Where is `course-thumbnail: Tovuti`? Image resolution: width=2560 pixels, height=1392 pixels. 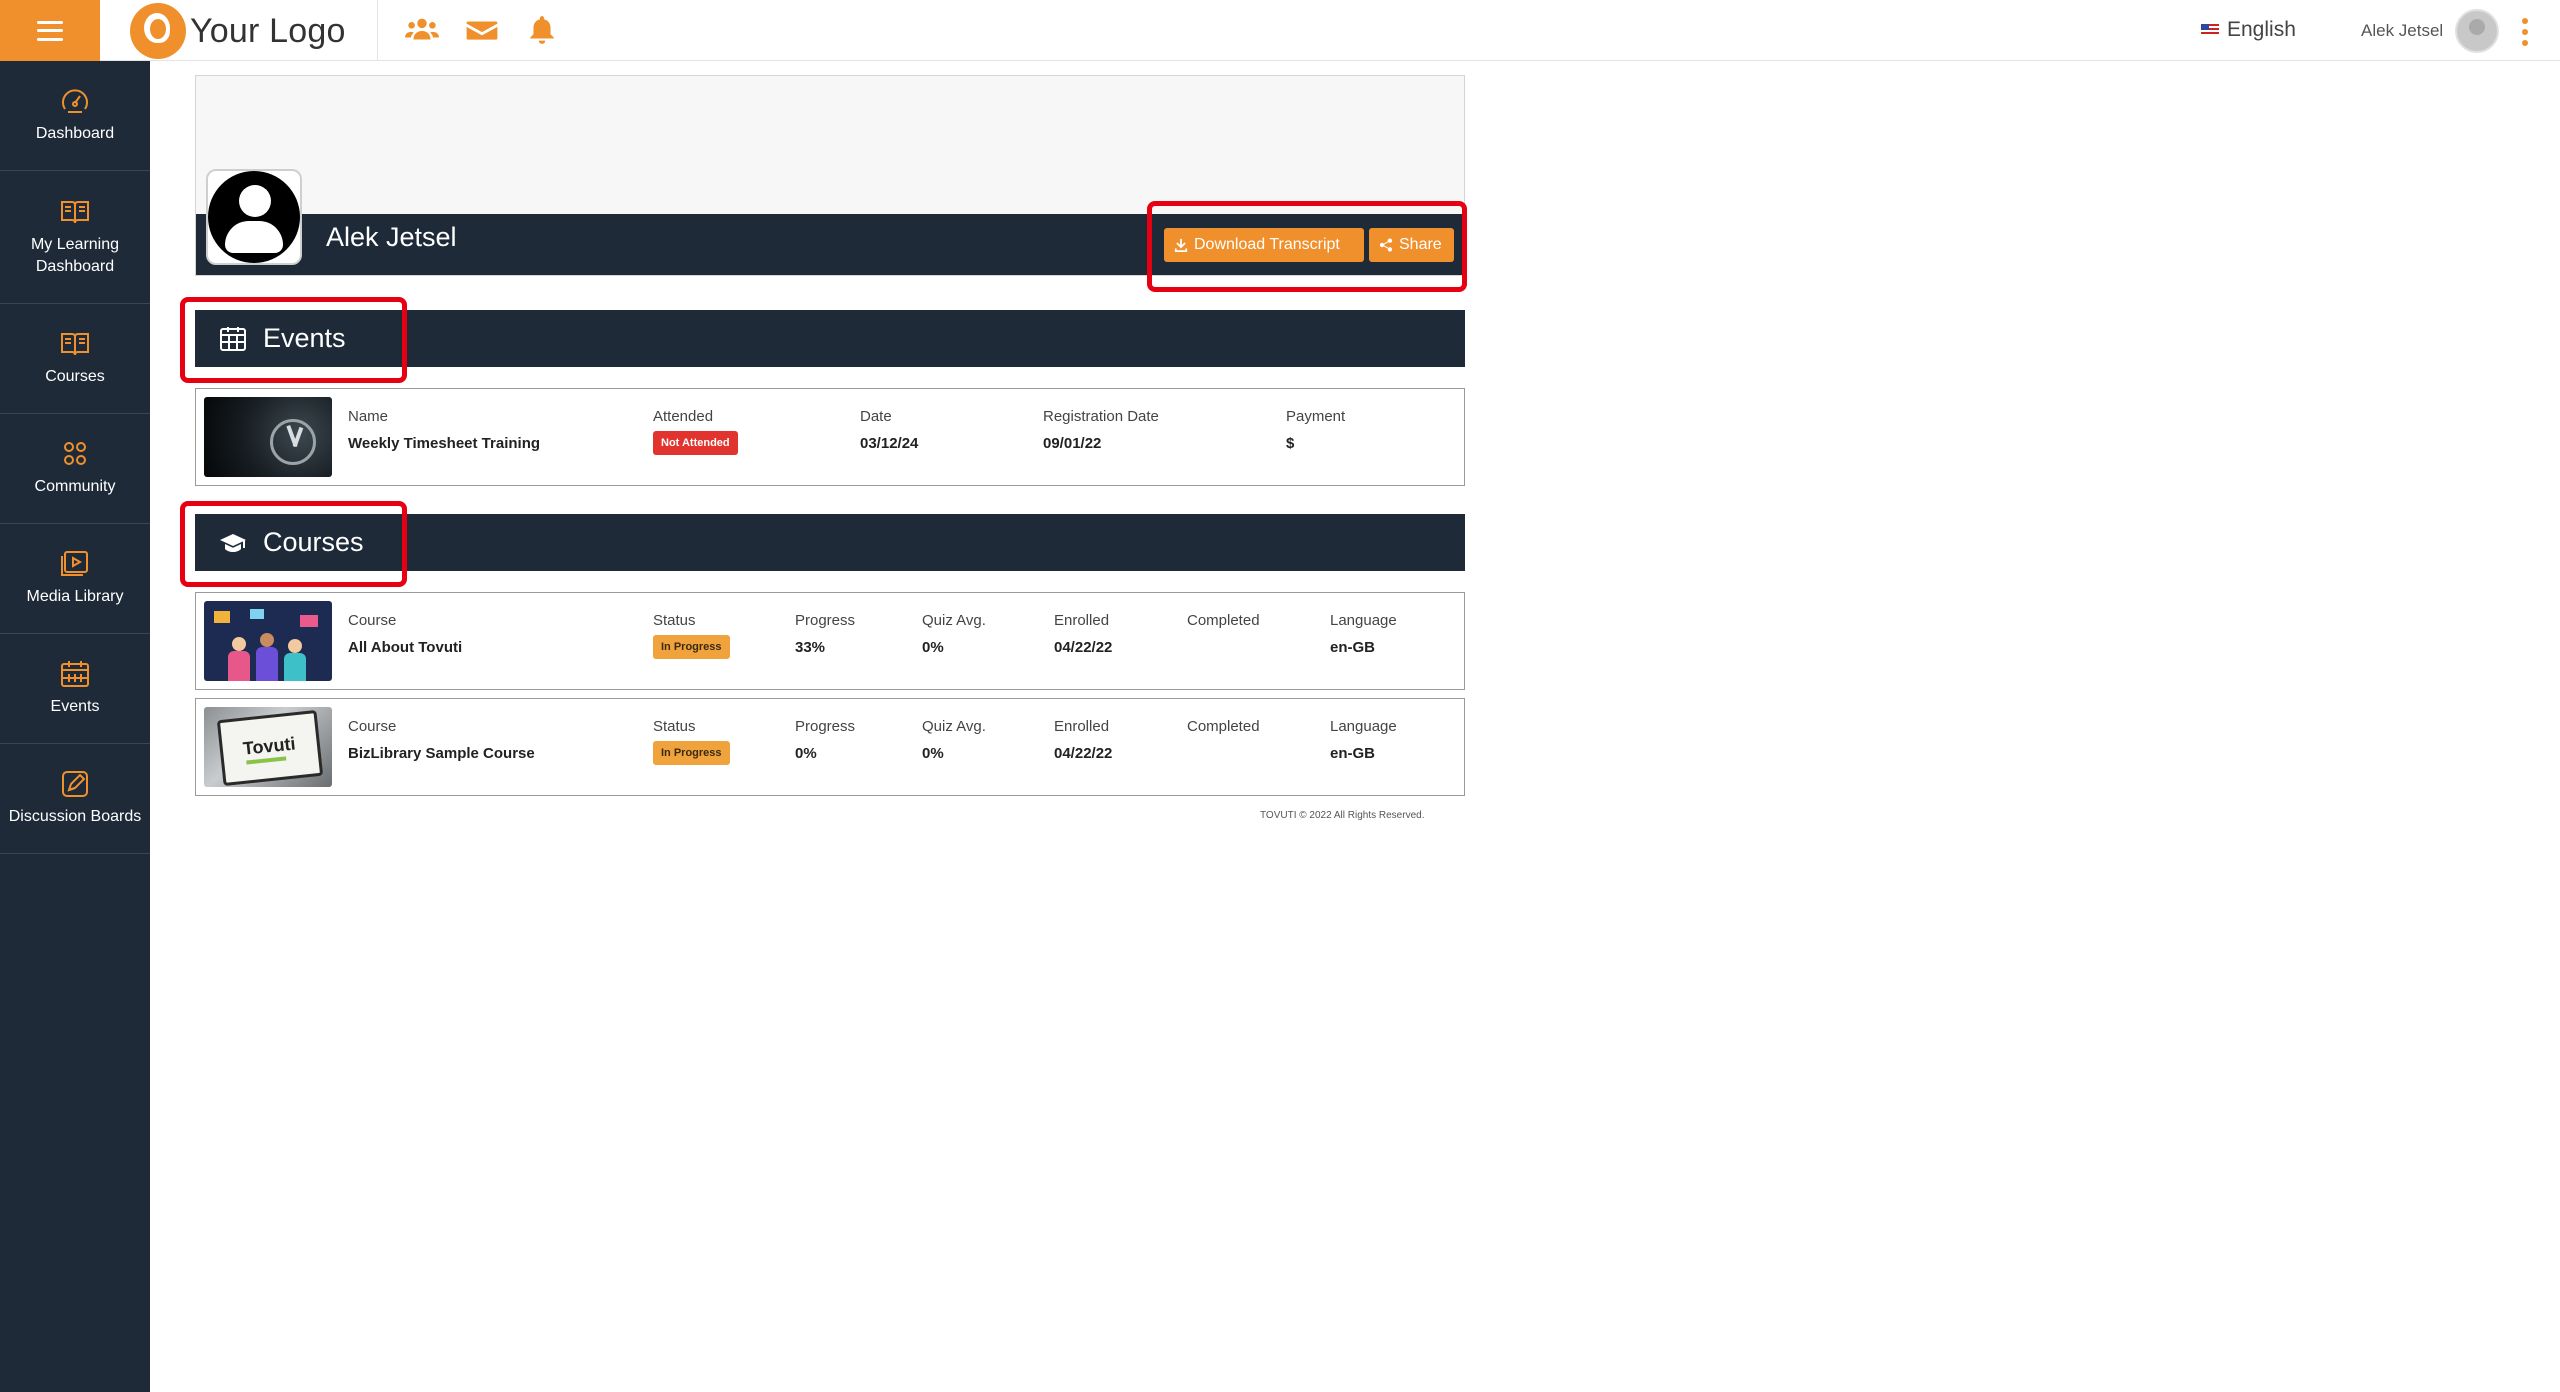 course-thumbnail: Tovuti is located at coordinates (268, 747).